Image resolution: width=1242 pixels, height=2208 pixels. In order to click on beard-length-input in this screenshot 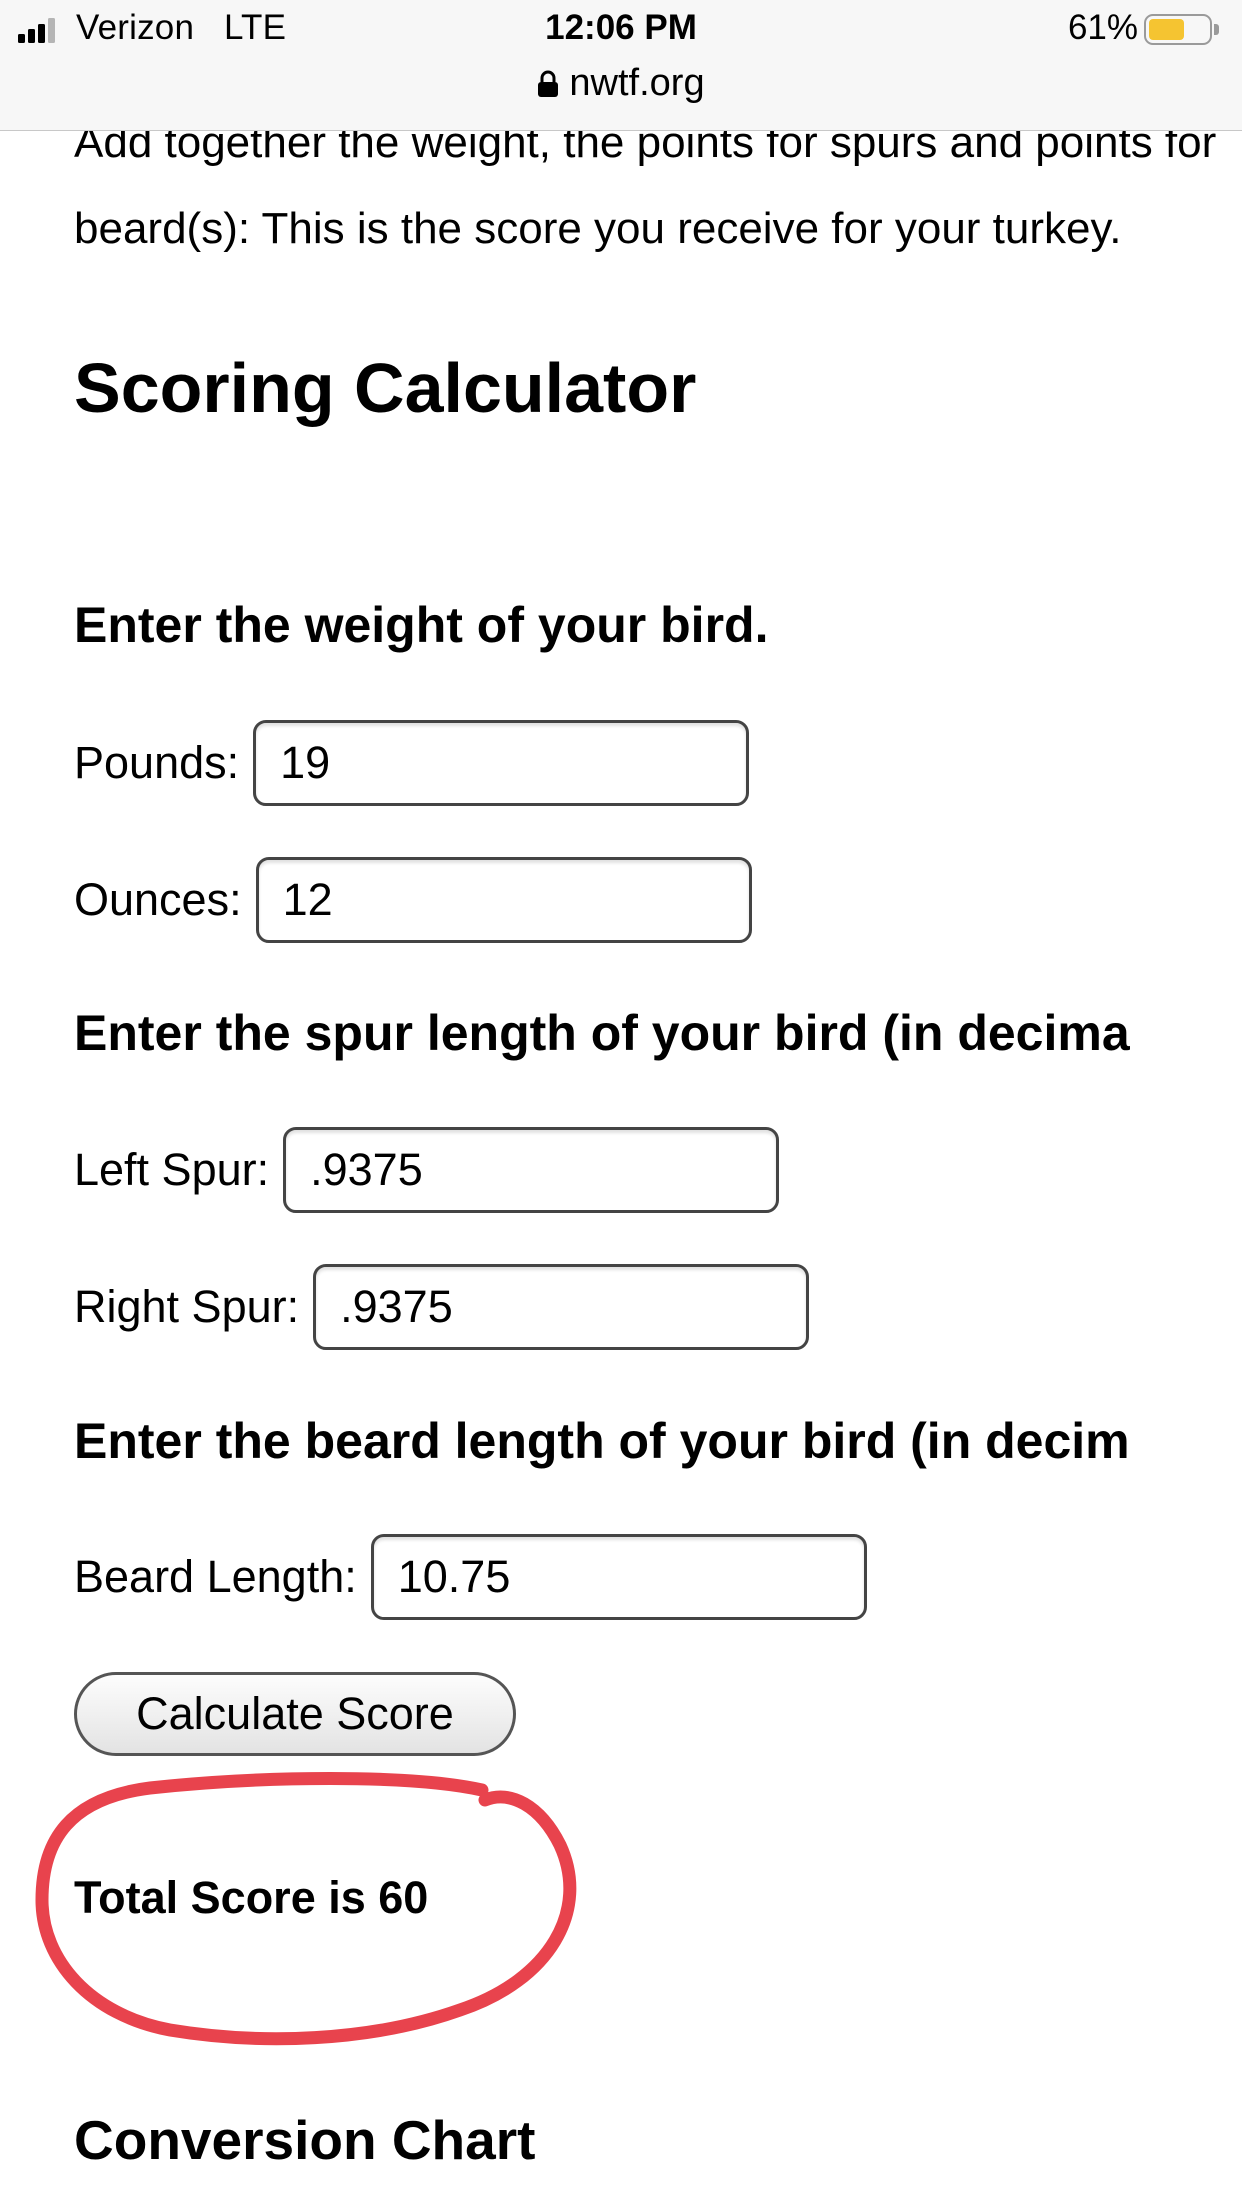, I will do `click(618, 1577)`.